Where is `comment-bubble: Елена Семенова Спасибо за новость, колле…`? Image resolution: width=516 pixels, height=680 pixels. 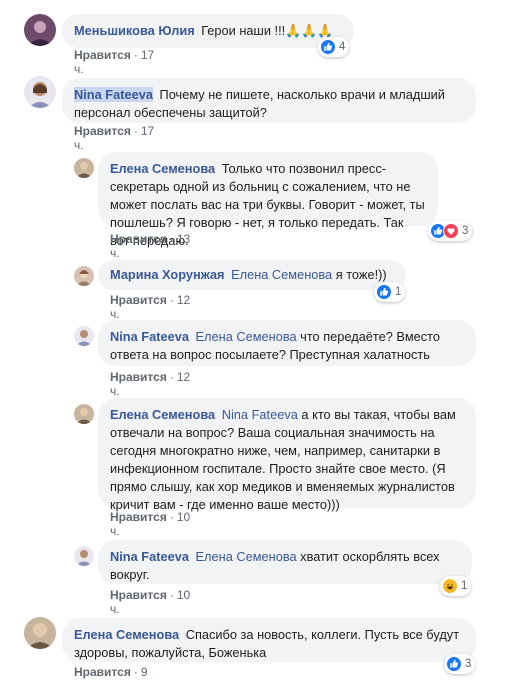
comment-bubble: Елена Семенова Спасибо за новость, колле… is located at coordinates (269, 640).